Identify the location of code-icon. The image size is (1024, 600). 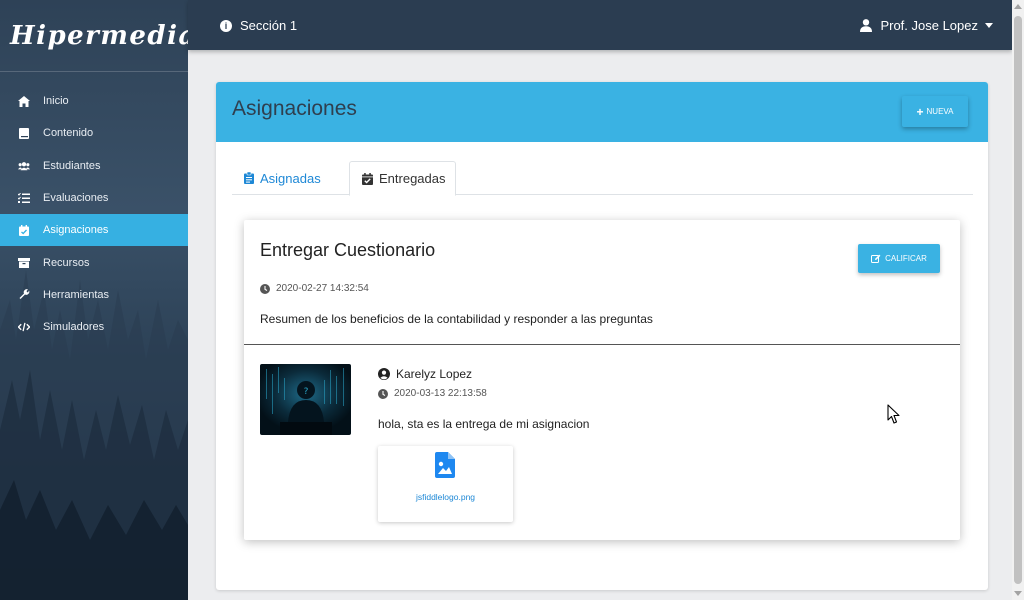
(24, 327).